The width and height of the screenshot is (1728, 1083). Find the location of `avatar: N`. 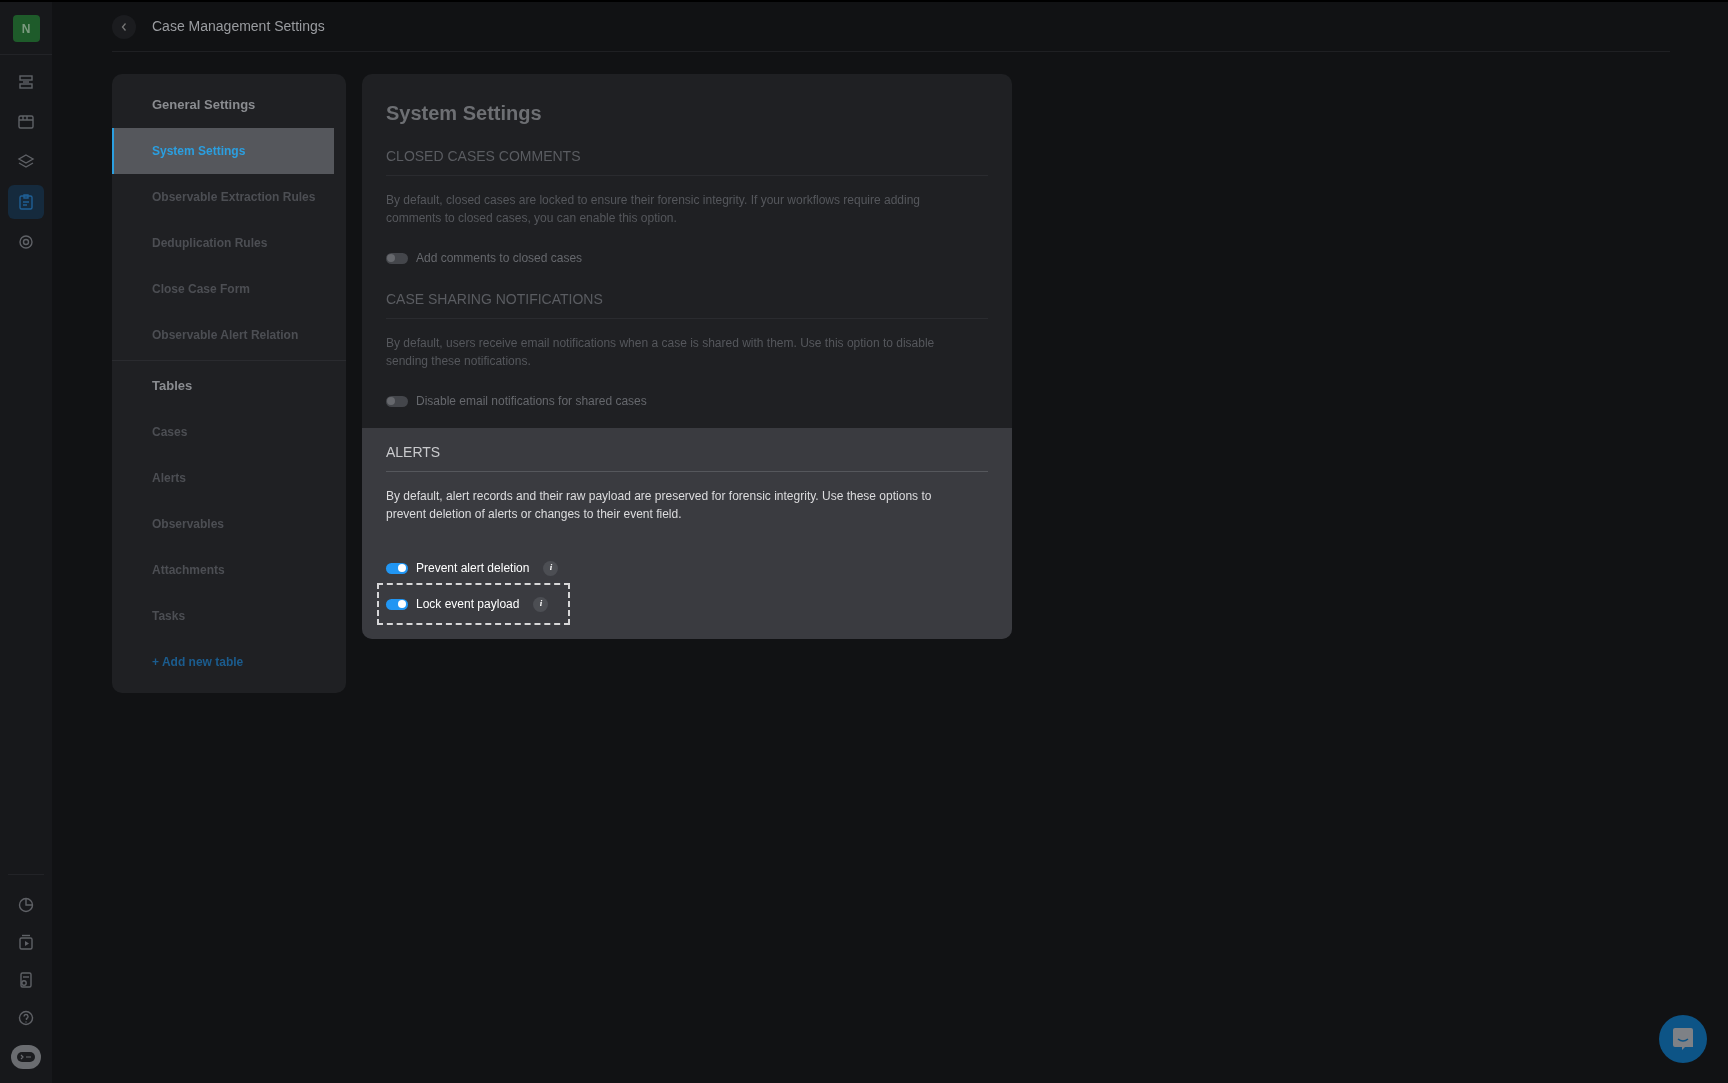

avatar: N is located at coordinates (26, 28).